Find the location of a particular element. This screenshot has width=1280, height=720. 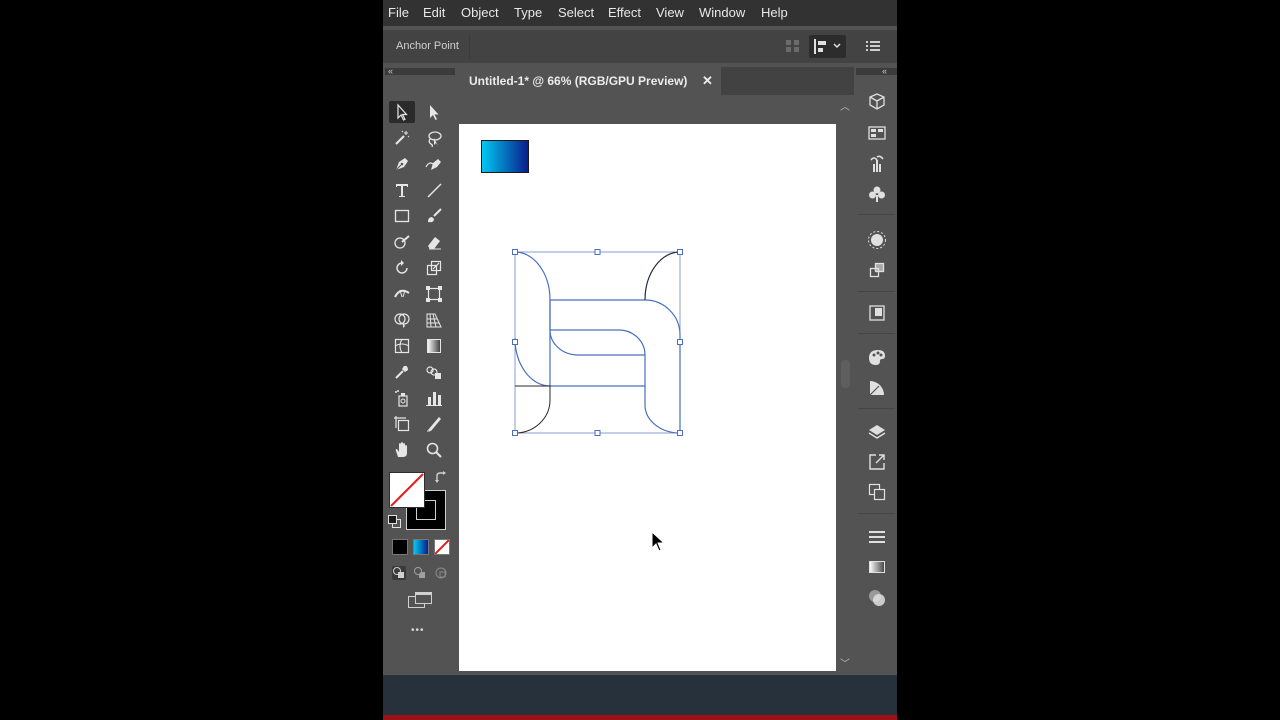

change-screen-mode-icon is located at coordinates (420, 600).